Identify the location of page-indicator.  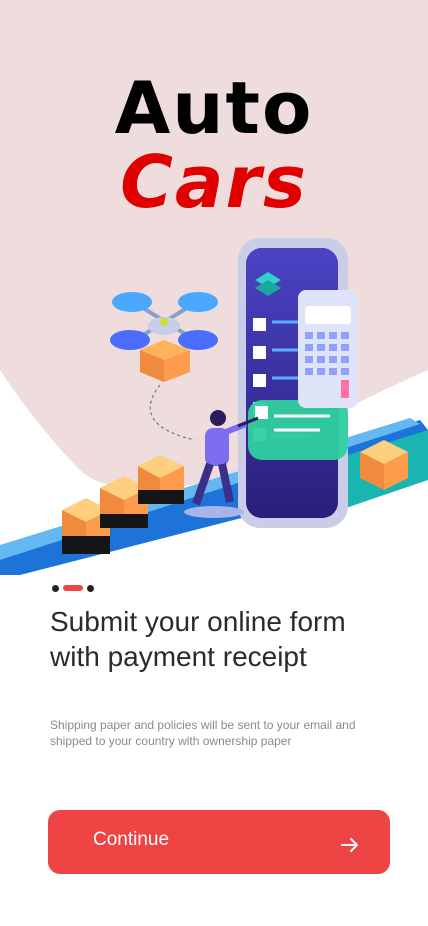
(73, 588).